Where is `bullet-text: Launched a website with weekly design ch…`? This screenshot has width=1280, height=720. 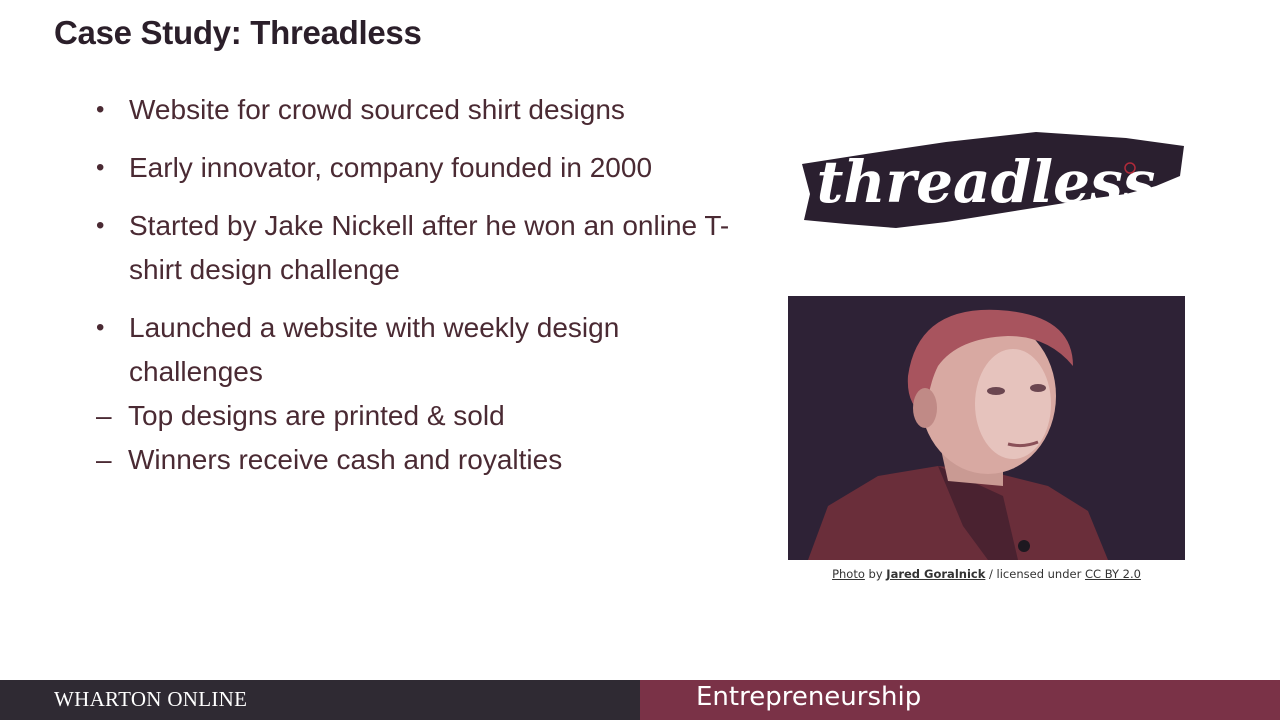
bullet-text: Launched a website with weekly design ch… is located at coordinates (374, 349).